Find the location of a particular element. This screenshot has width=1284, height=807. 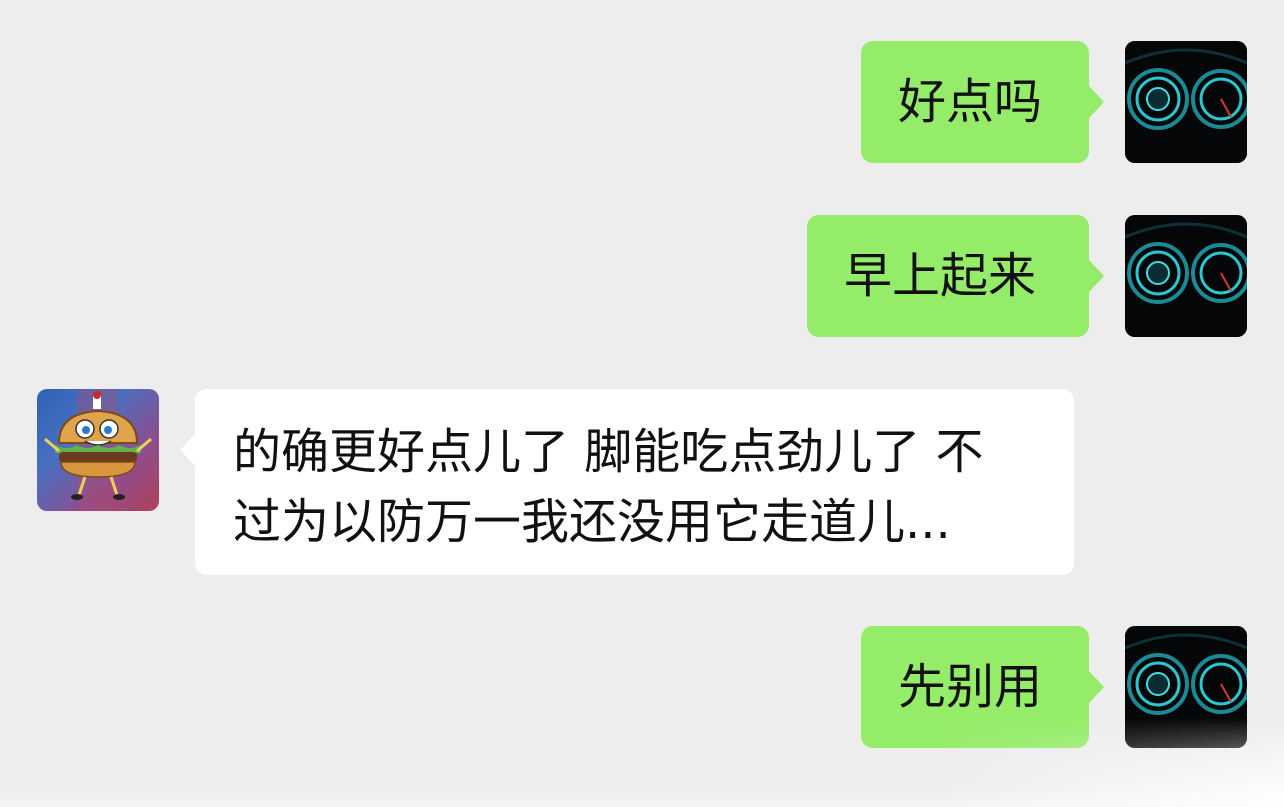

bottom-right-fade is located at coordinates (1104, 762).